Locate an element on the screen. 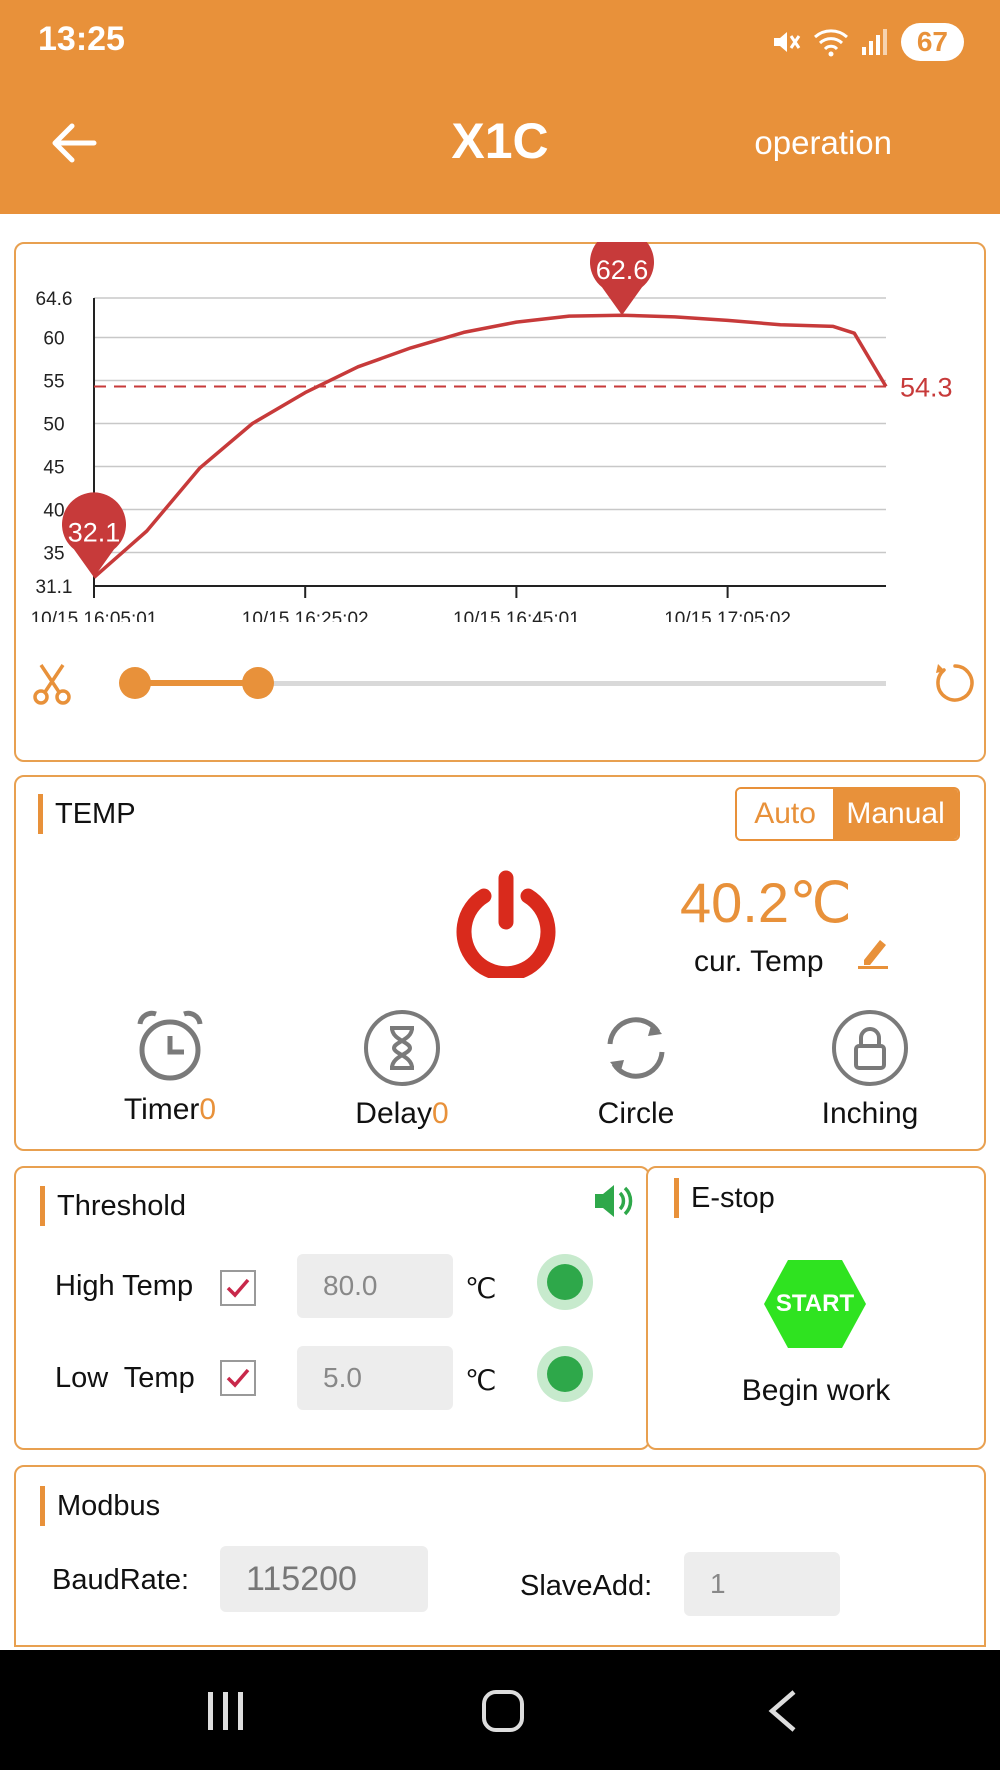 The image size is (1000, 1770). y-tick-label: 50 is located at coordinates (53, 425).